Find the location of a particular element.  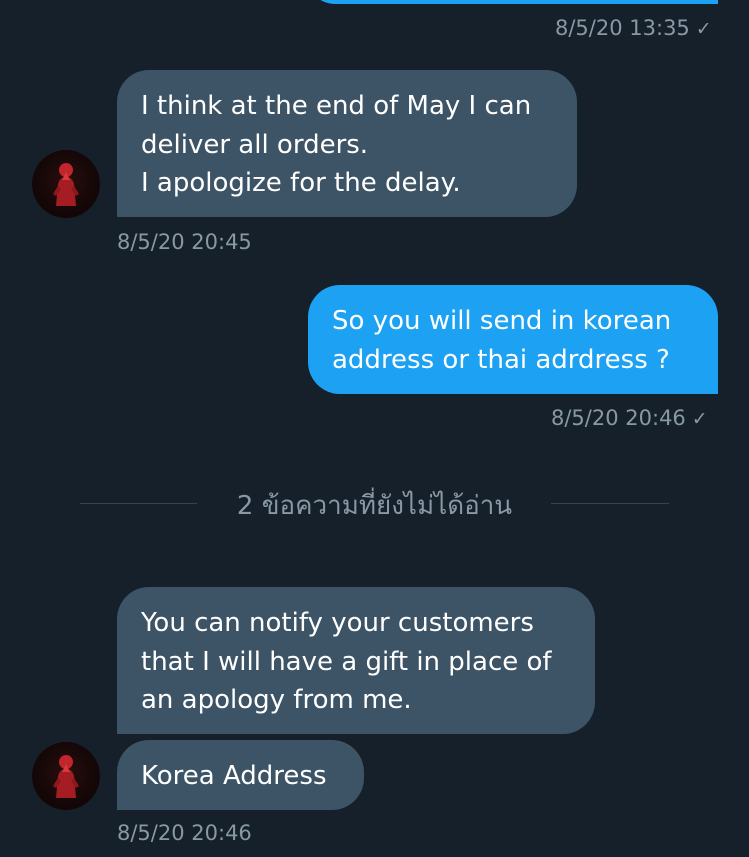

message-timestamp: 8/5/20 20:46 is located at coordinates (184, 833).